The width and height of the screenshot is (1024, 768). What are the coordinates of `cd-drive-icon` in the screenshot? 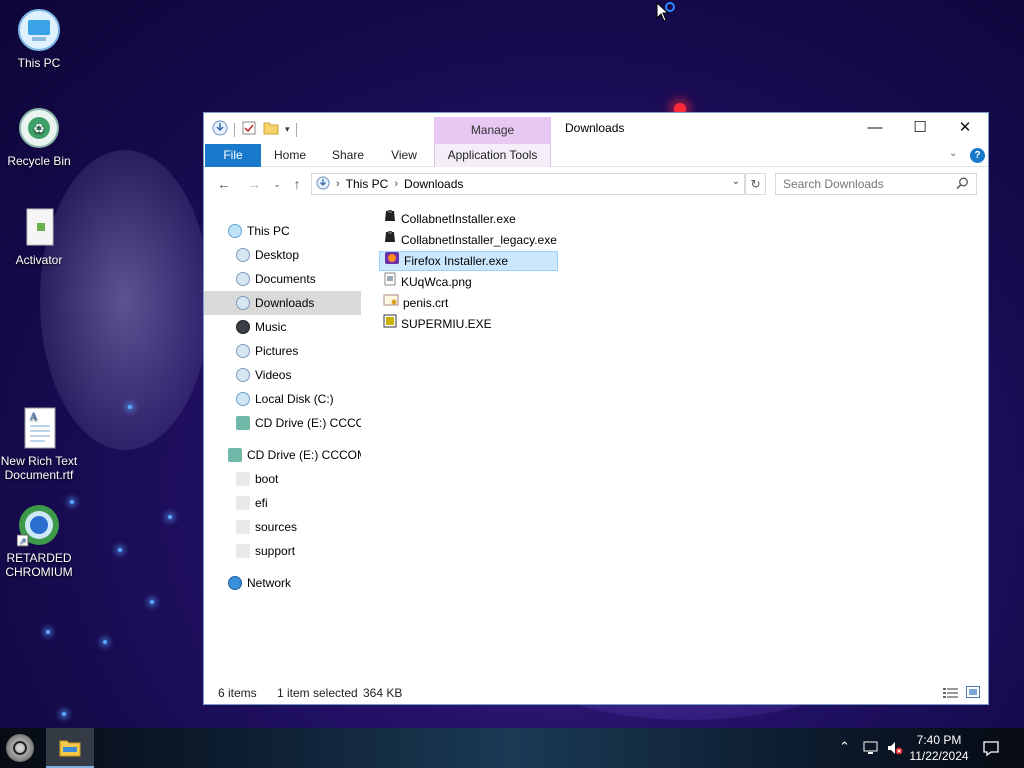 It's located at (243, 423).